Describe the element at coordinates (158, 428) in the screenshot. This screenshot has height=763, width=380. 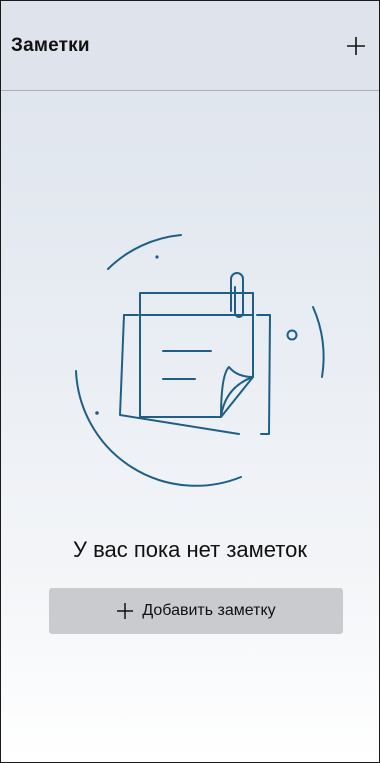
I see `decor-arc-bottom` at that location.